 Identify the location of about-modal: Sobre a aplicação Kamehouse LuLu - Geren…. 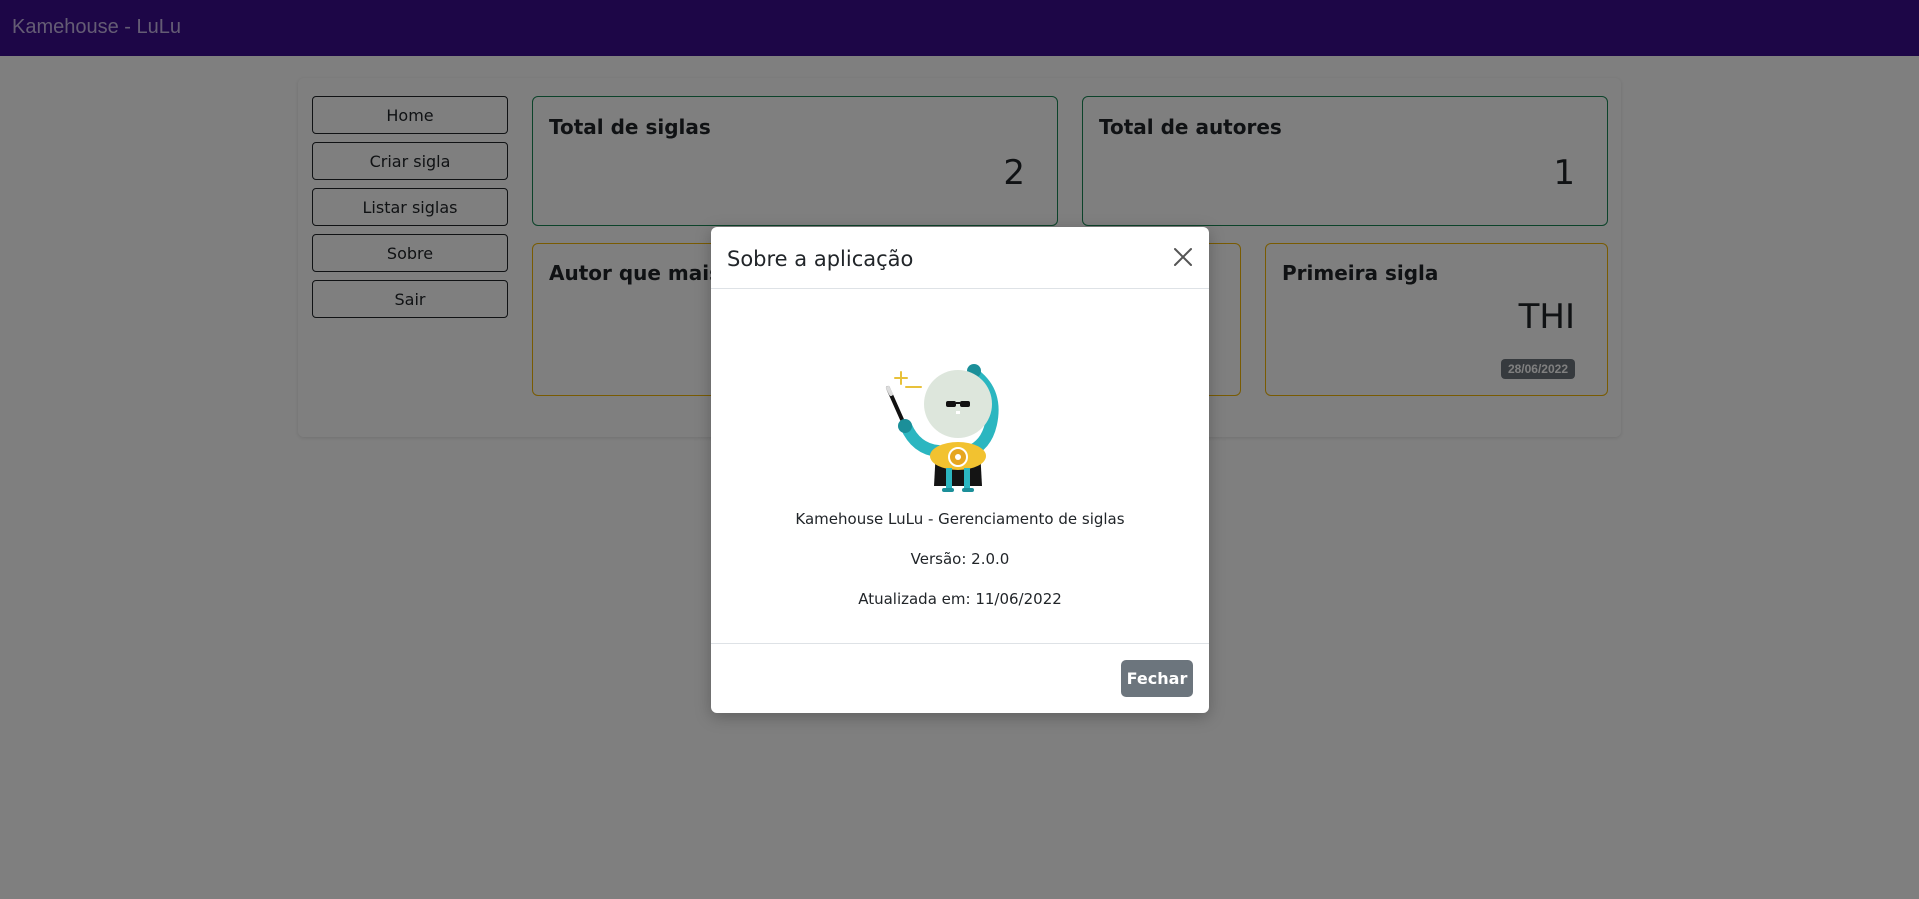
(960, 470).